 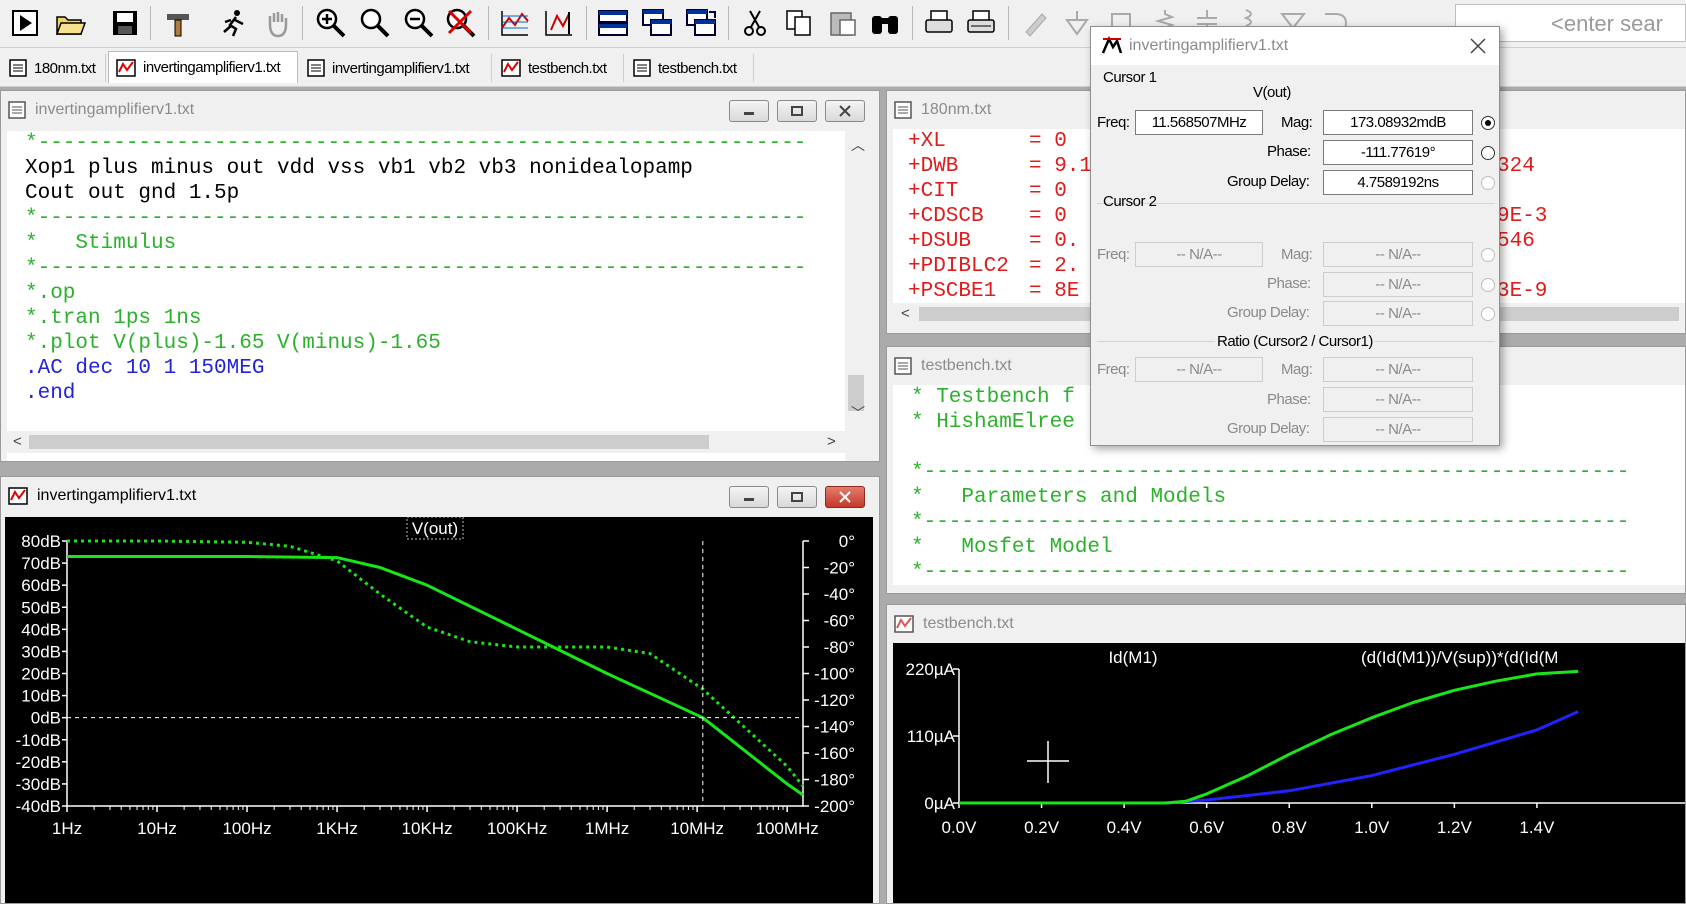 What do you see at coordinates (203, 67) in the screenshot?
I see `tab-invertingamplifier-waveform: invertingamplifierv1.txt` at bounding box center [203, 67].